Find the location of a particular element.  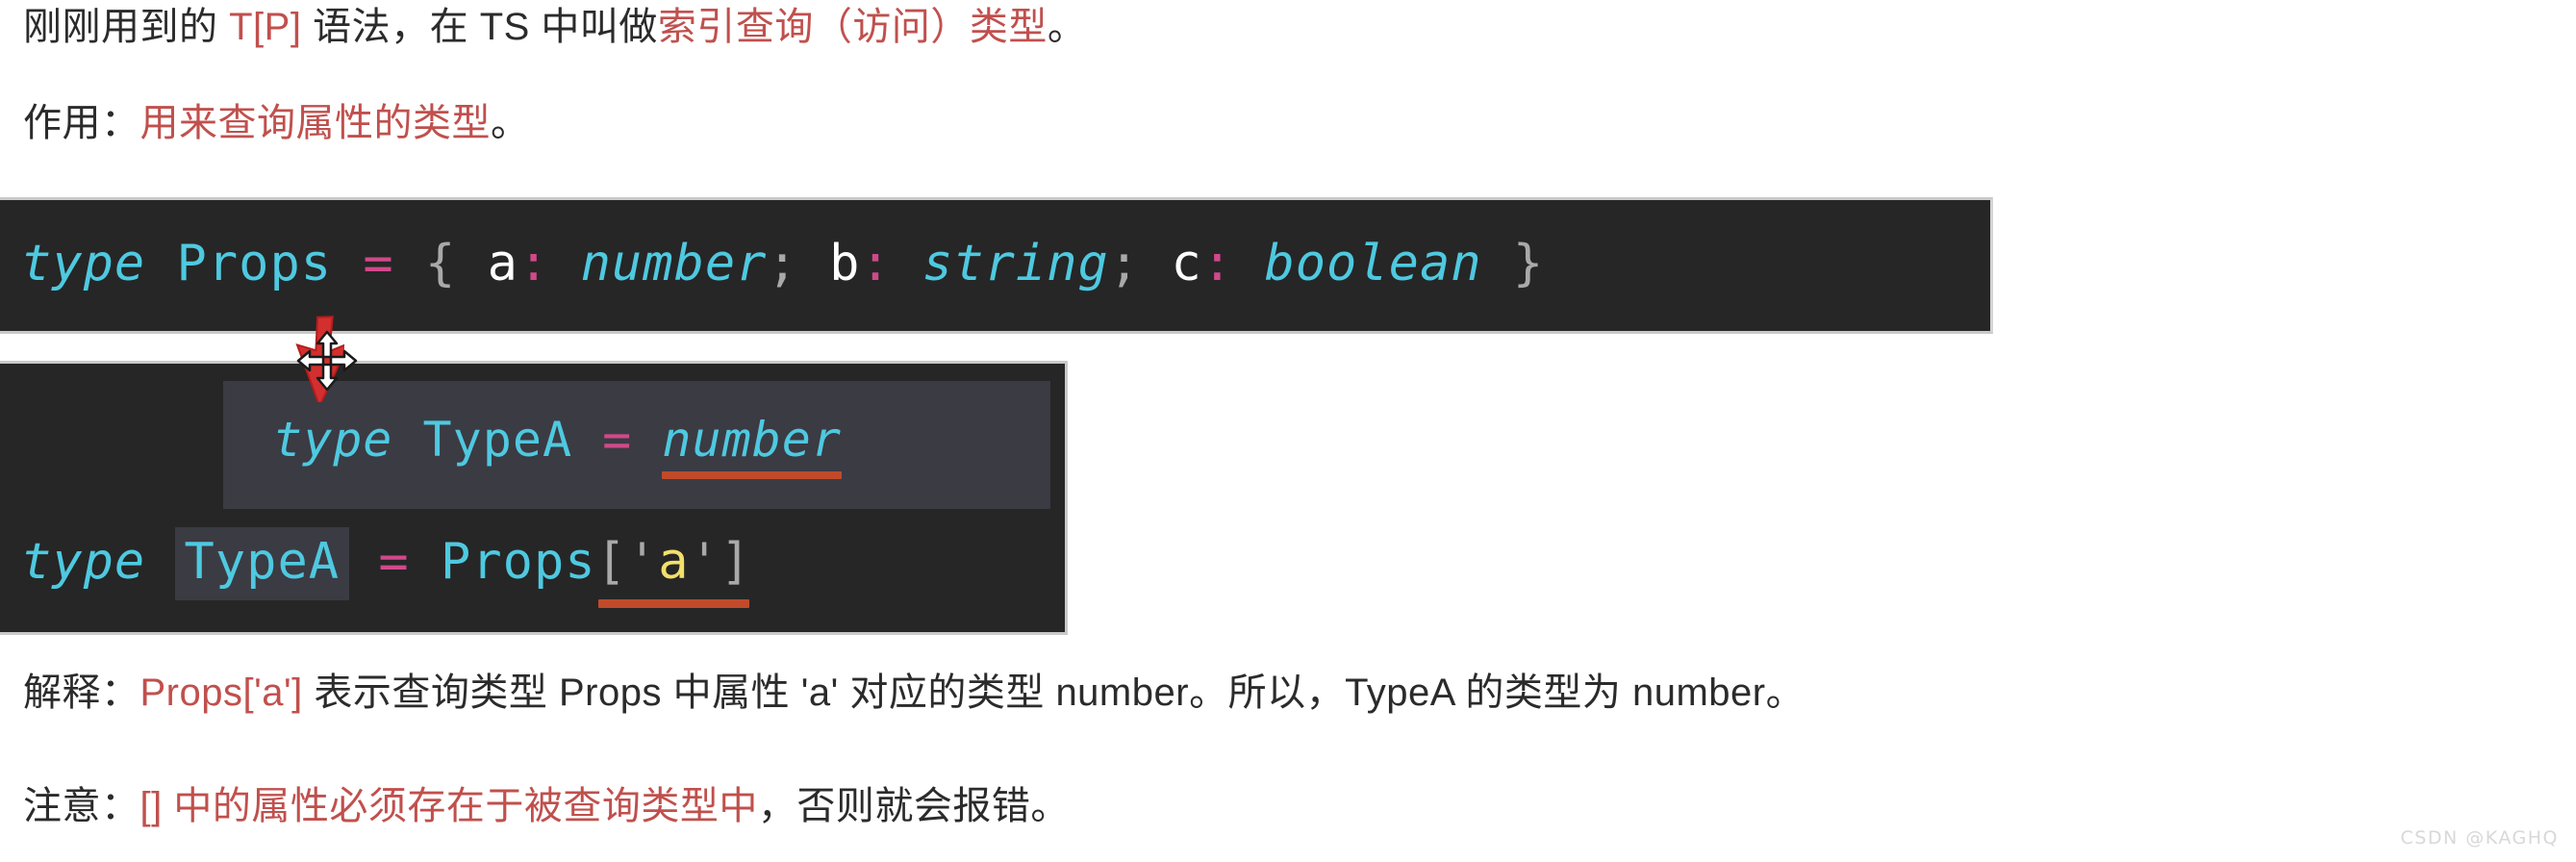

token-brace-close: } is located at coordinates (1529, 263).